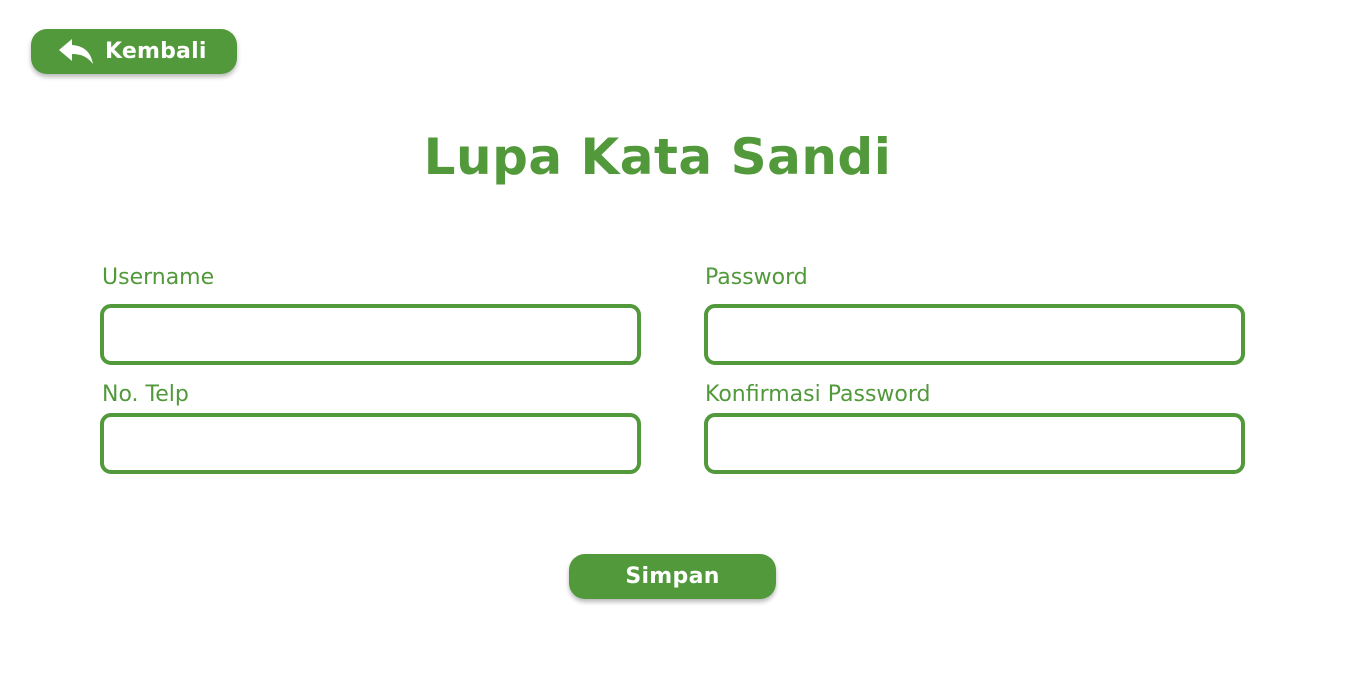 This screenshot has width=1345, height=689. What do you see at coordinates (672, 576) in the screenshot?
I see `save-button: Simpan` at bounding box center [672, 576].